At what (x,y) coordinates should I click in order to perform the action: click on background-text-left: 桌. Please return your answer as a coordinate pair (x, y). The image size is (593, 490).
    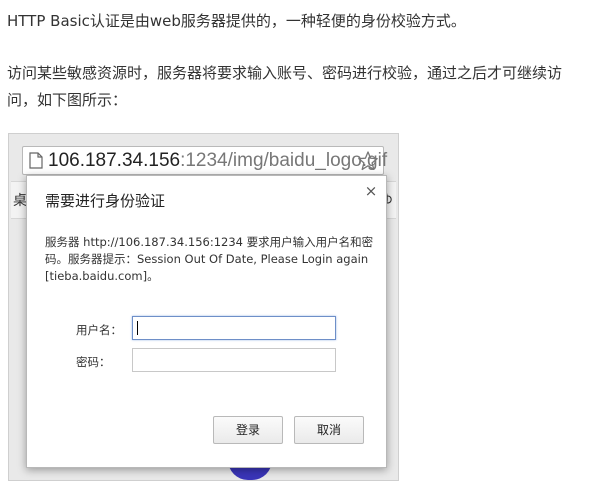
    Looking at the image, I should click on (20, 201).